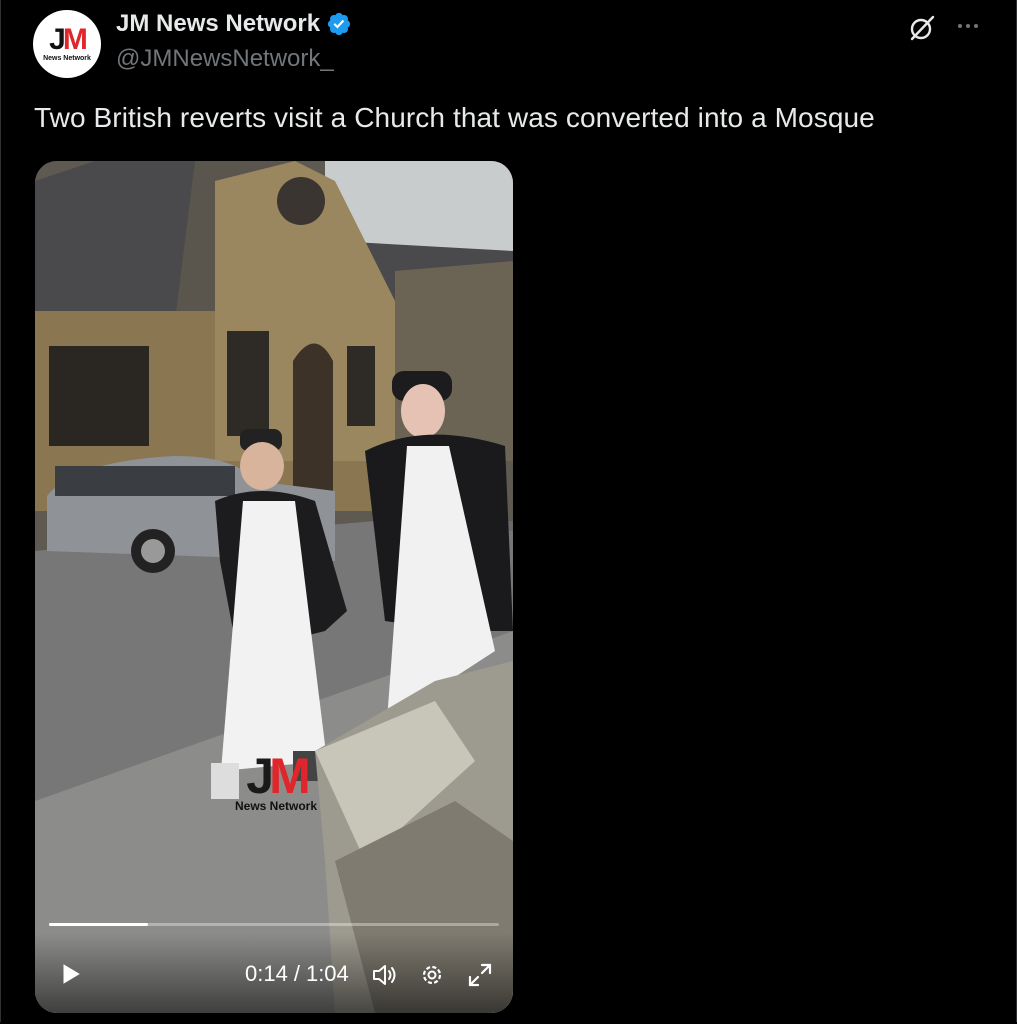  Describe the element at coordinates (68, 39) in the screenshot. I see `avatar-logo: JM` at that location.